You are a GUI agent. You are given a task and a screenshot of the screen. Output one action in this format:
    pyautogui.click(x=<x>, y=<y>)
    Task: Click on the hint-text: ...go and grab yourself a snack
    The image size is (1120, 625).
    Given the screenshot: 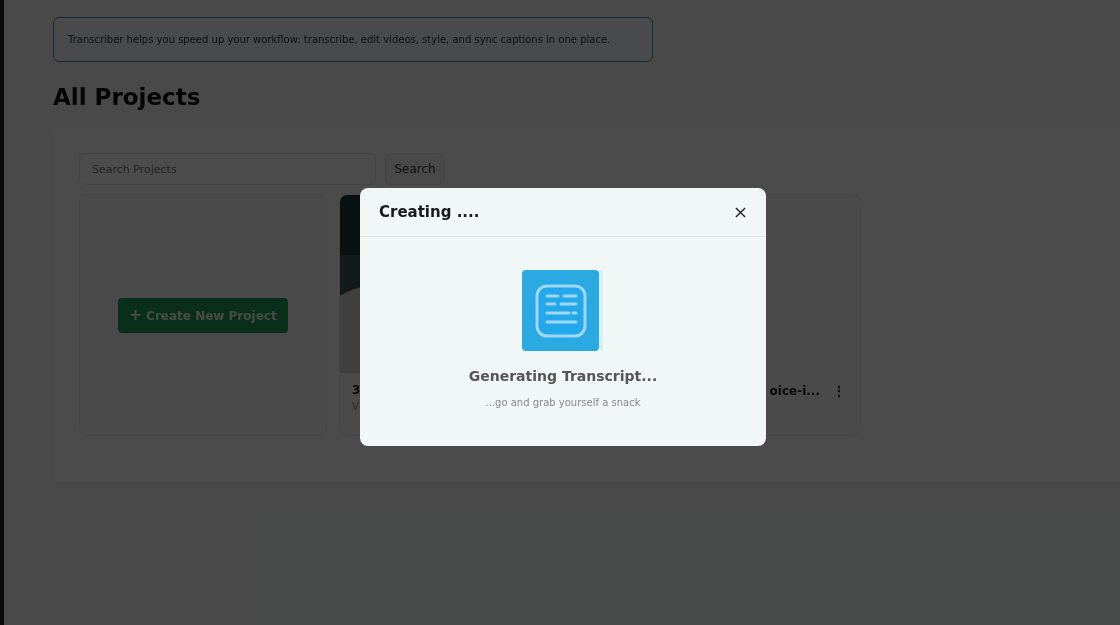 What is the action you would take?
    pyautogui.click(x=563, y=402)
    